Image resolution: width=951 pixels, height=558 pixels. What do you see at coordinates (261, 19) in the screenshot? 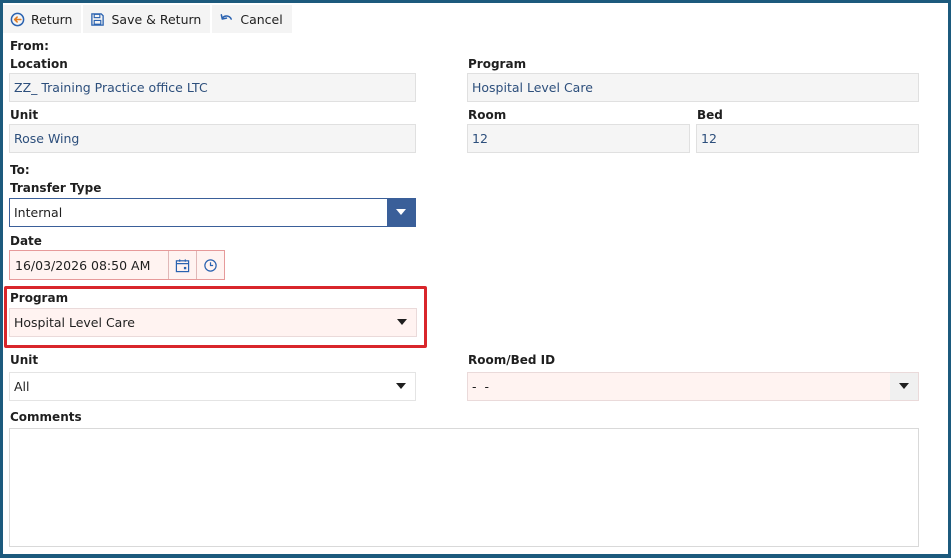
I see `cancel-label: Cancel` at bounding box center [261, 19].